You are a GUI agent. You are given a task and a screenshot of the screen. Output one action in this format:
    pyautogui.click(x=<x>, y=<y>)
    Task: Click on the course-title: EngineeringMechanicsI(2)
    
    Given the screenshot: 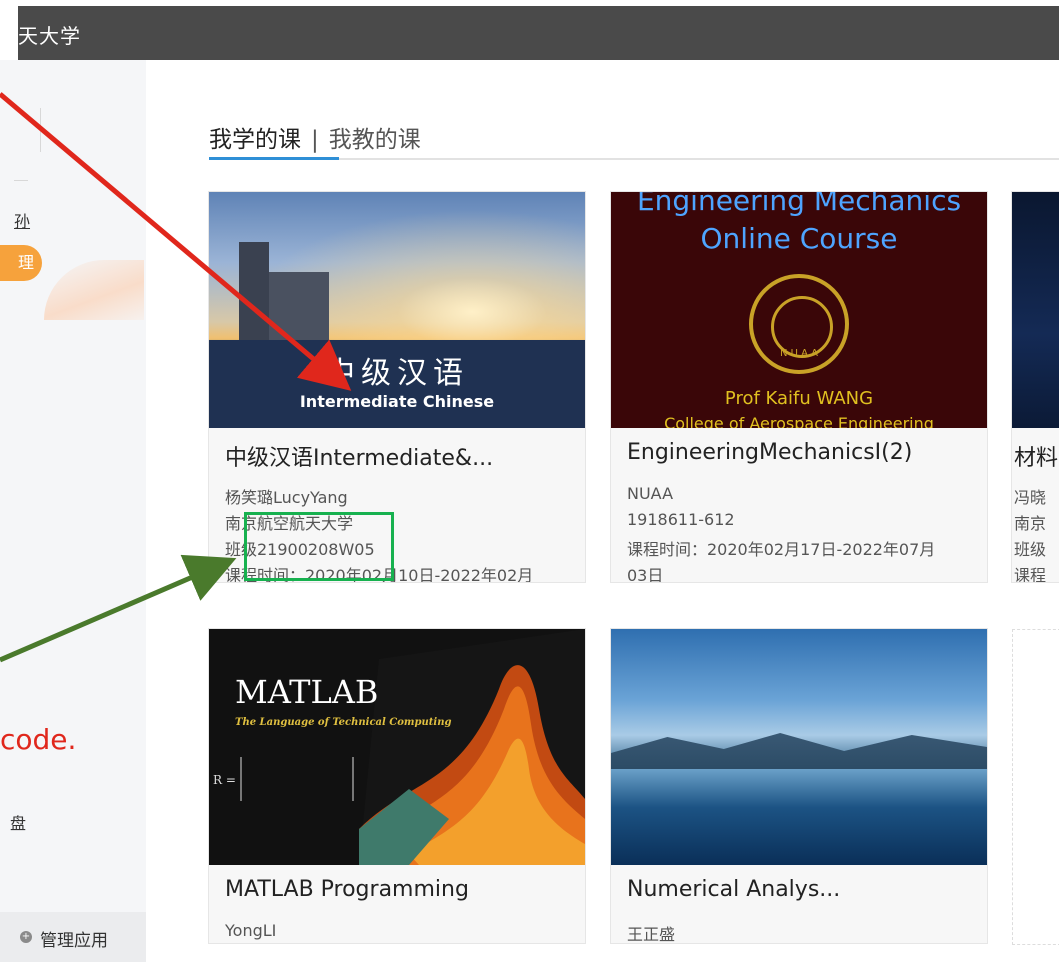 What is the action you would take?
    pyautogui.click(x=769, y=452)
    